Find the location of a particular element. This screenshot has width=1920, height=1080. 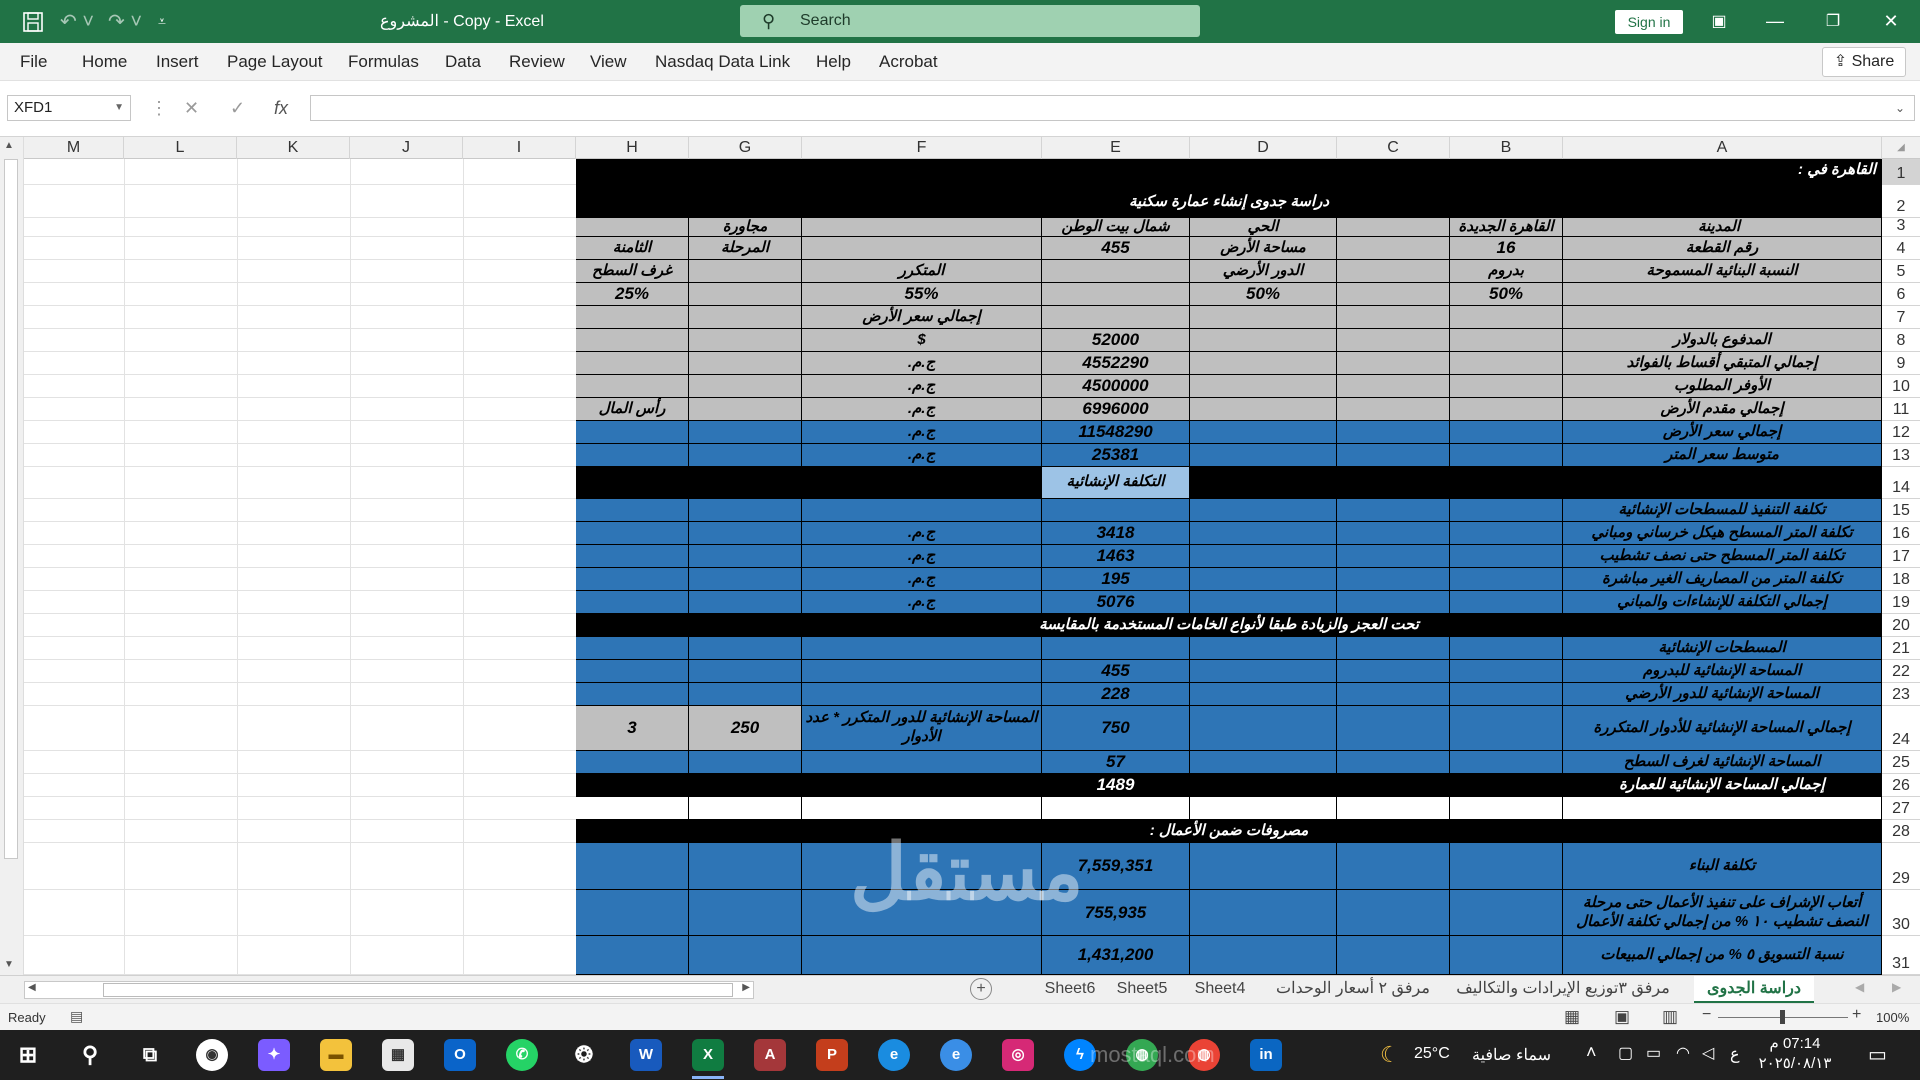

row-header-1: 1 is located at coordinates (1901, 172).